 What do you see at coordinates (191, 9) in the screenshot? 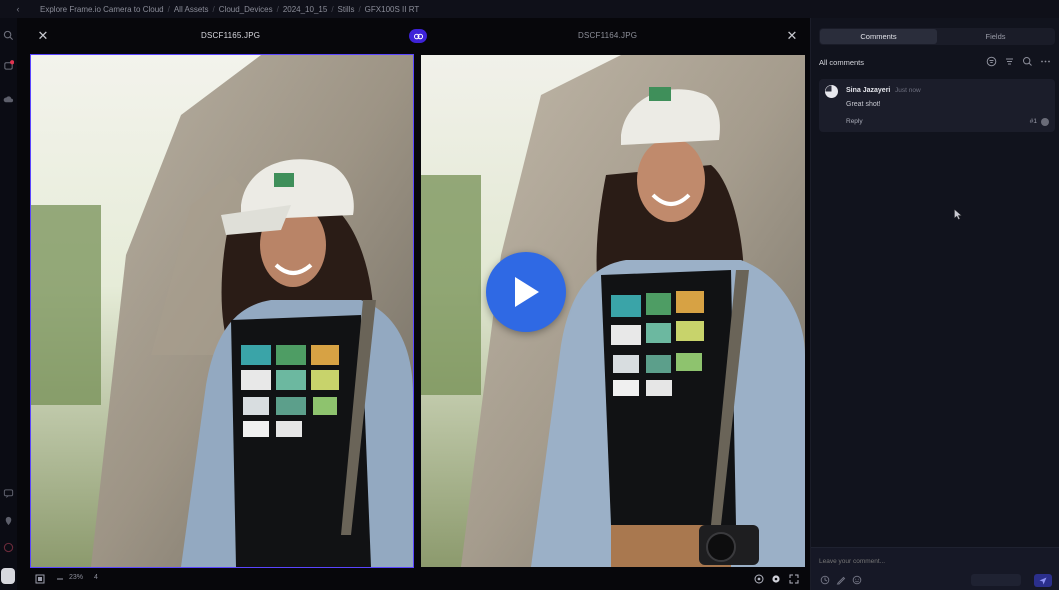
I see `breadcrumb-item: All Assets` at bounding box center [191, 9].